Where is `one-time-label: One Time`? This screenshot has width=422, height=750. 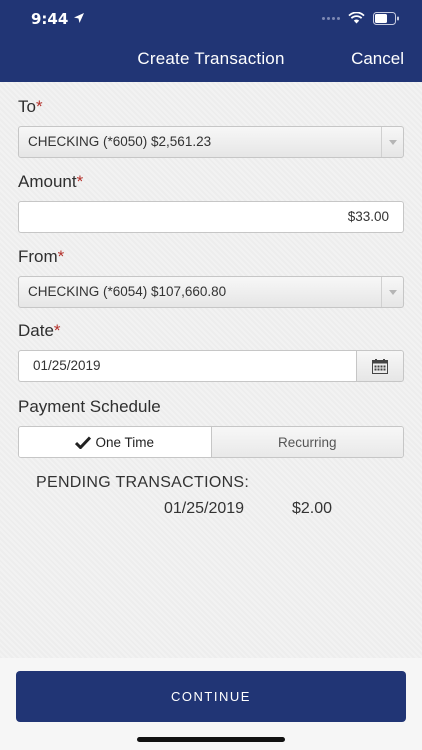
one-time-label: One Time is located at coordinates (125, 442).